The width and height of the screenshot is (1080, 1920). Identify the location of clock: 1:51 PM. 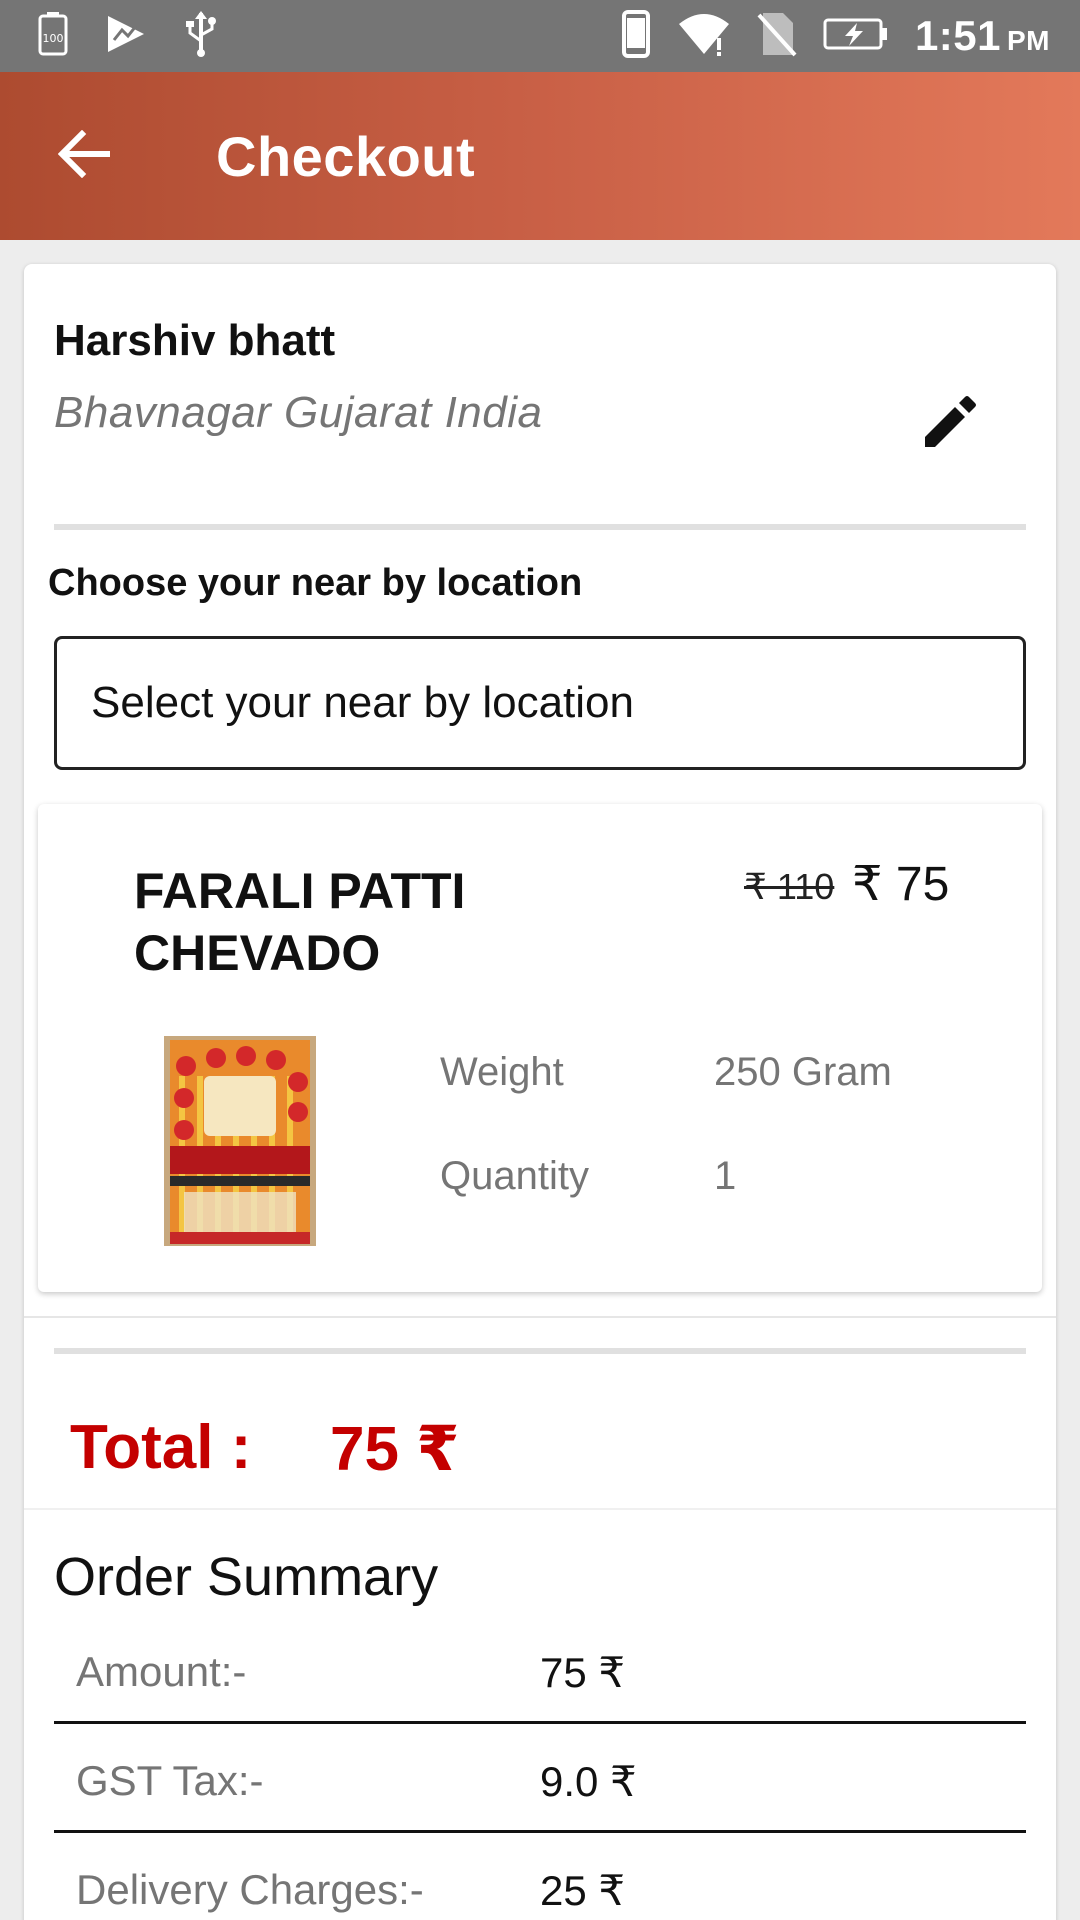
(982, 36).